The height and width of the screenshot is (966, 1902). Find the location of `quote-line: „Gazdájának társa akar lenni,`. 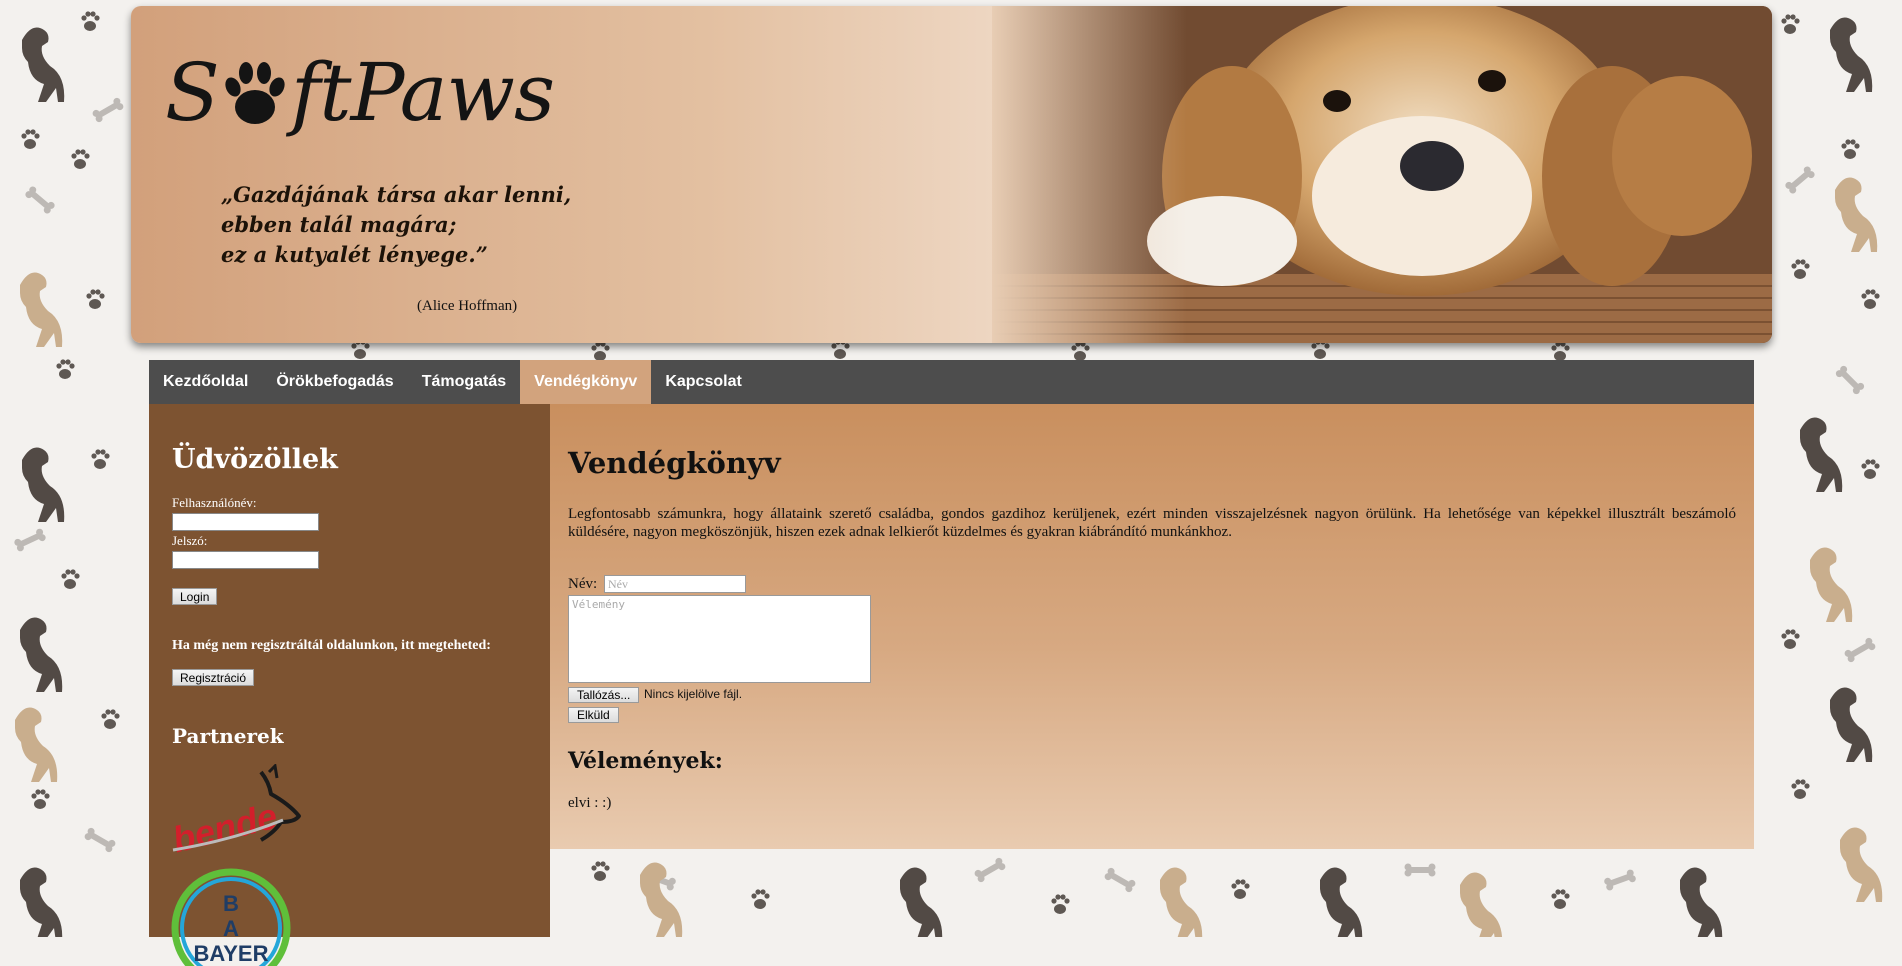

quote-line: „Gazdájának társa akar lenni, is located at coordinates (396, 194).